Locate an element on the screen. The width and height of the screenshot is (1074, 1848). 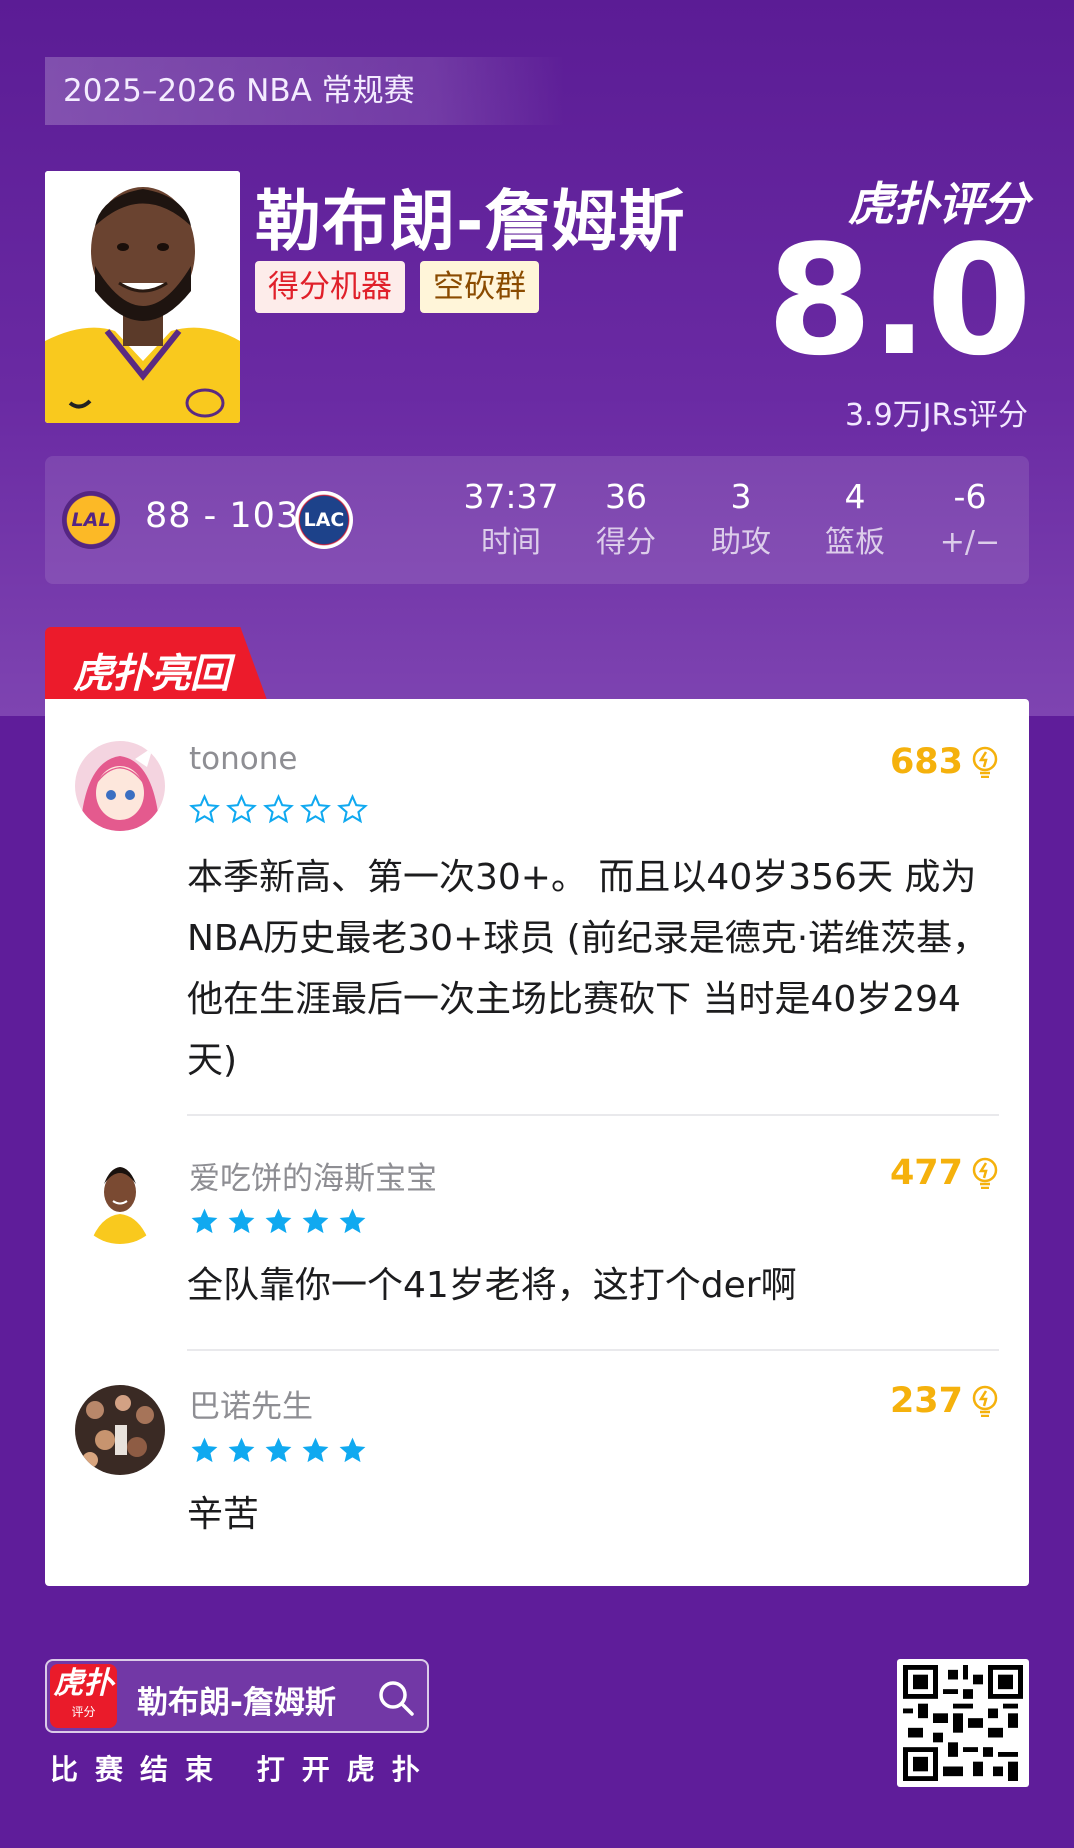
stat-label: 篮板 is located at coordinates (855, 542).